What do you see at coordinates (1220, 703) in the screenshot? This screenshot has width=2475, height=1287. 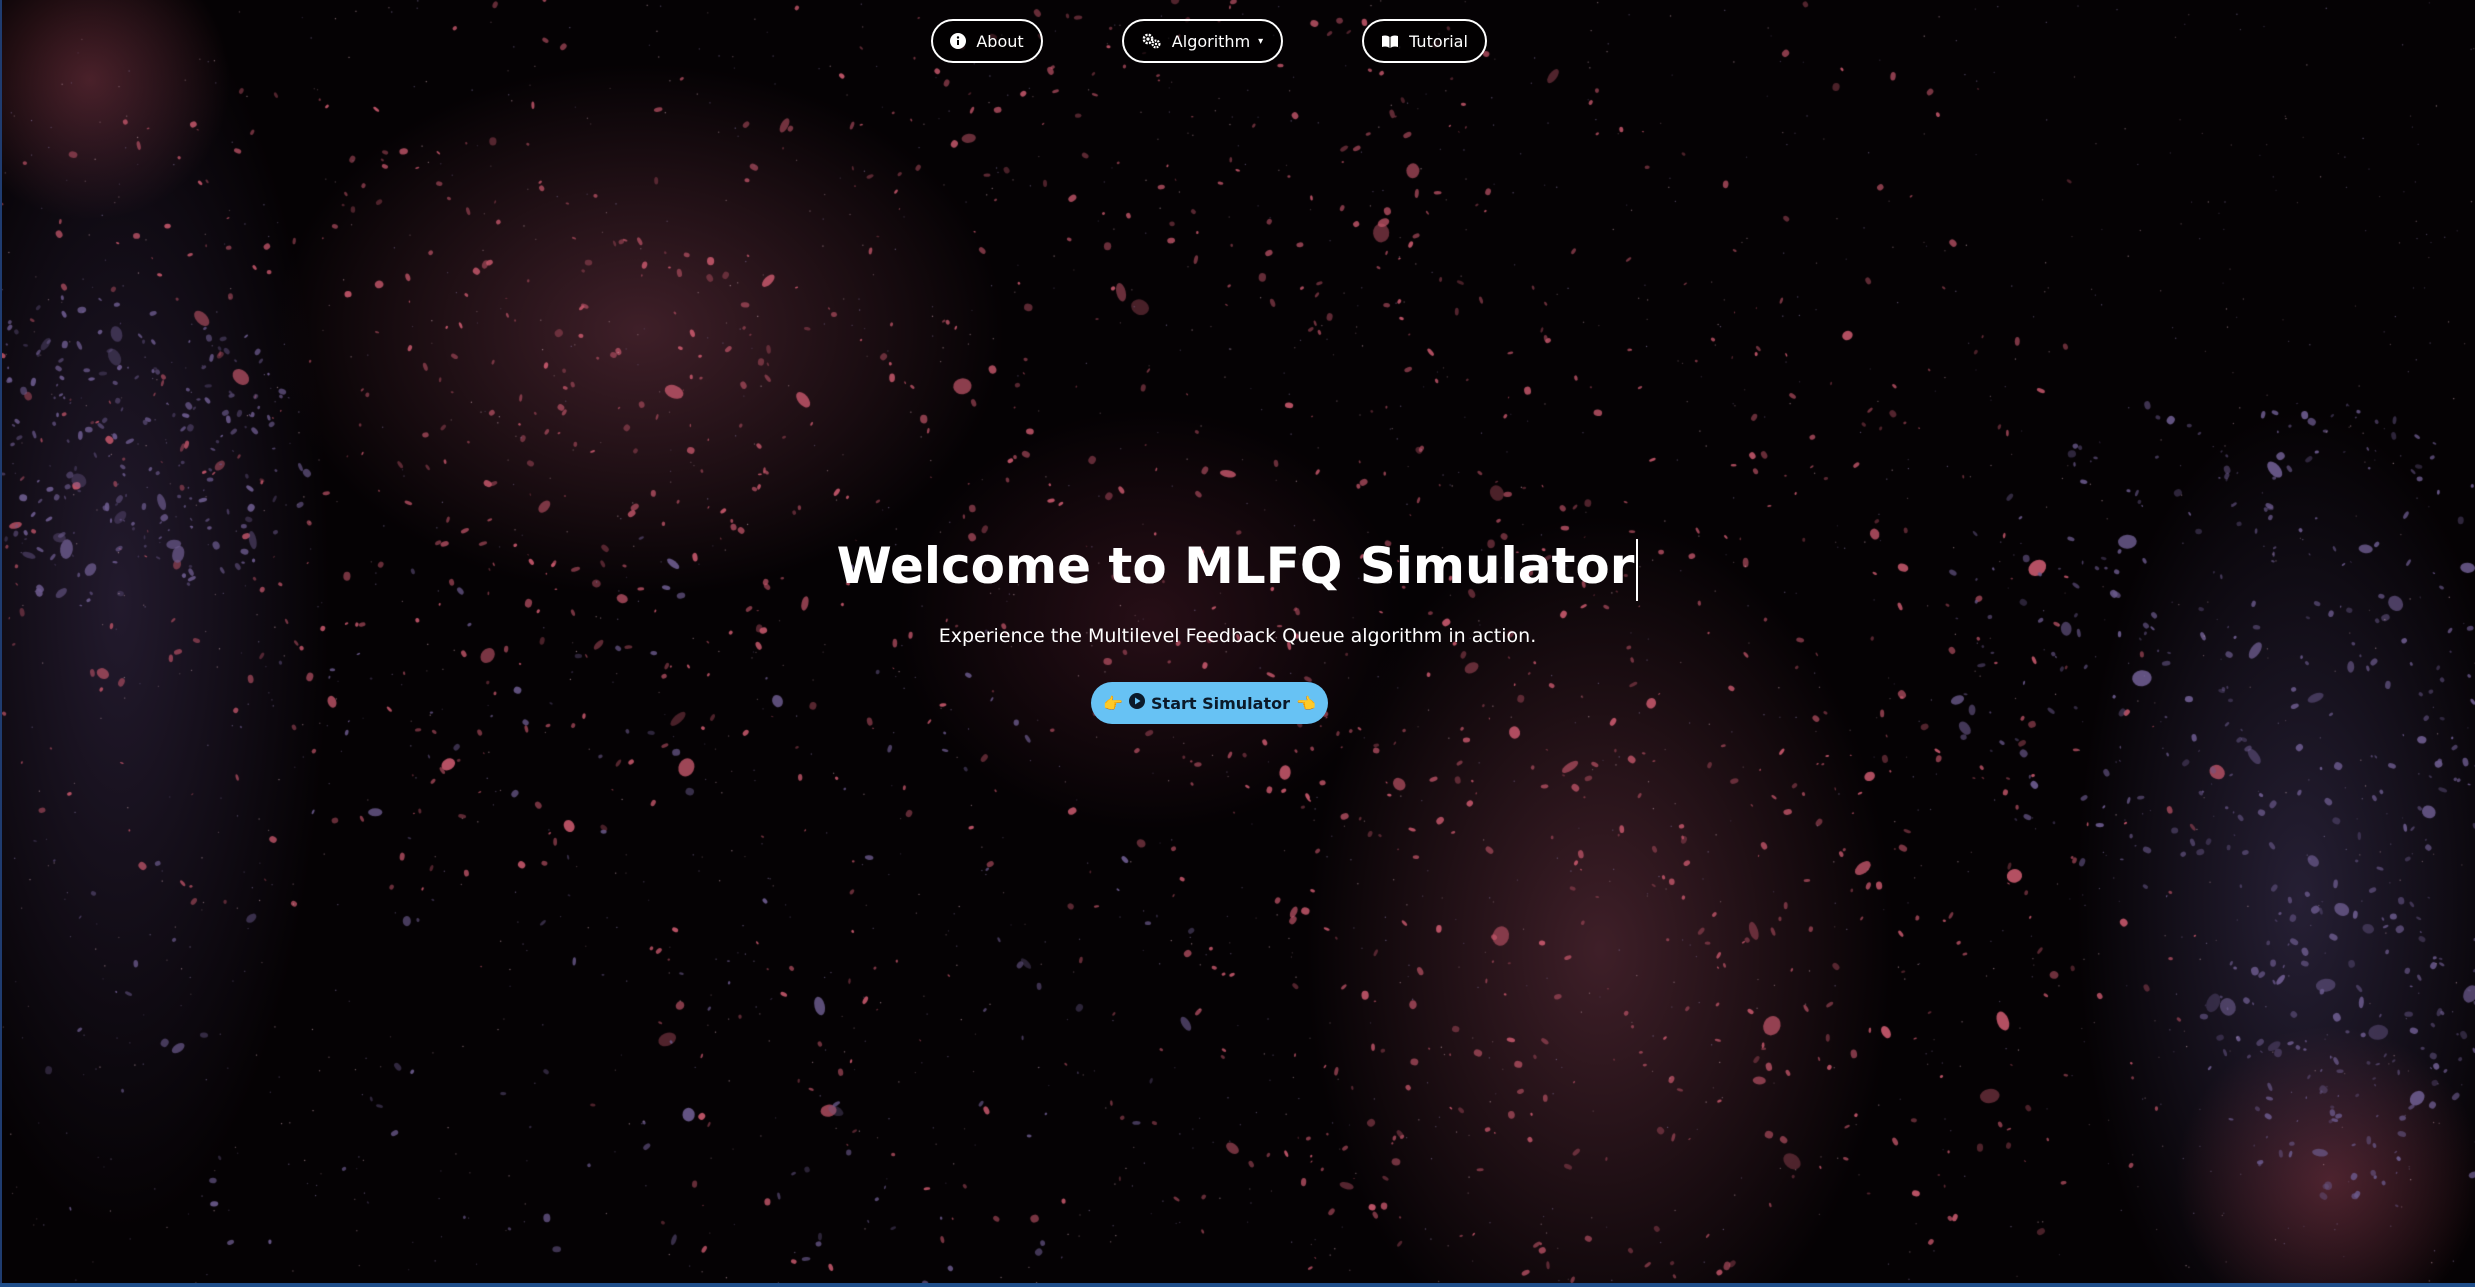 I see `start-simulator-label: Start Simulator` at bounding box center [1220, 703].